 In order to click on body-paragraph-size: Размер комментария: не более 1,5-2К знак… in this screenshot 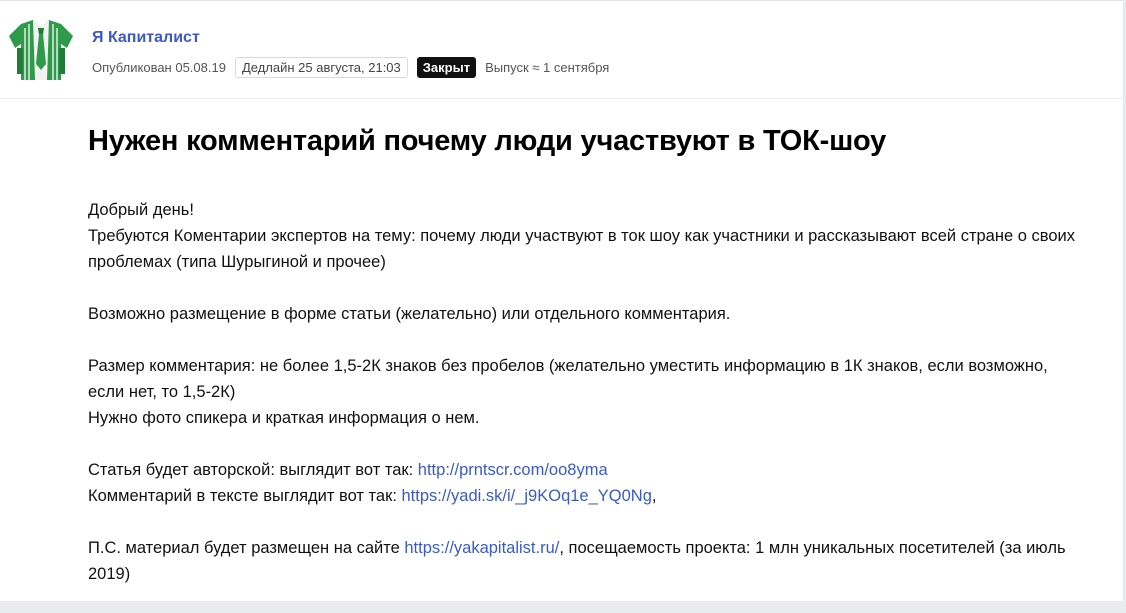, I will do `click(568, 379)`.